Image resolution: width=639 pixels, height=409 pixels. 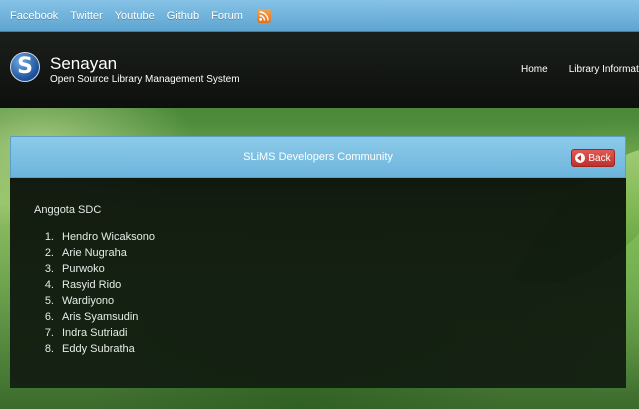 I want to click on list-item: 4. Rasyid Rido, so click(x=83, y=285).